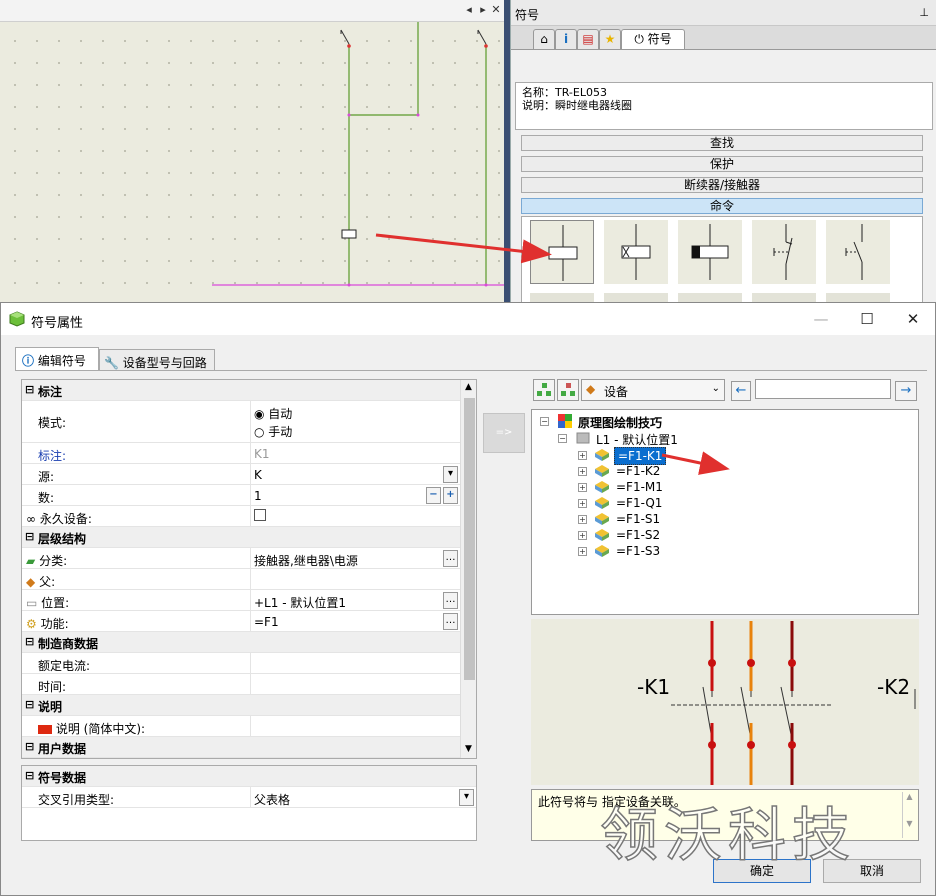 This screenshot has height=896, width=936. I want to click on symbol-pushbutton-nc, so click(784, 252).